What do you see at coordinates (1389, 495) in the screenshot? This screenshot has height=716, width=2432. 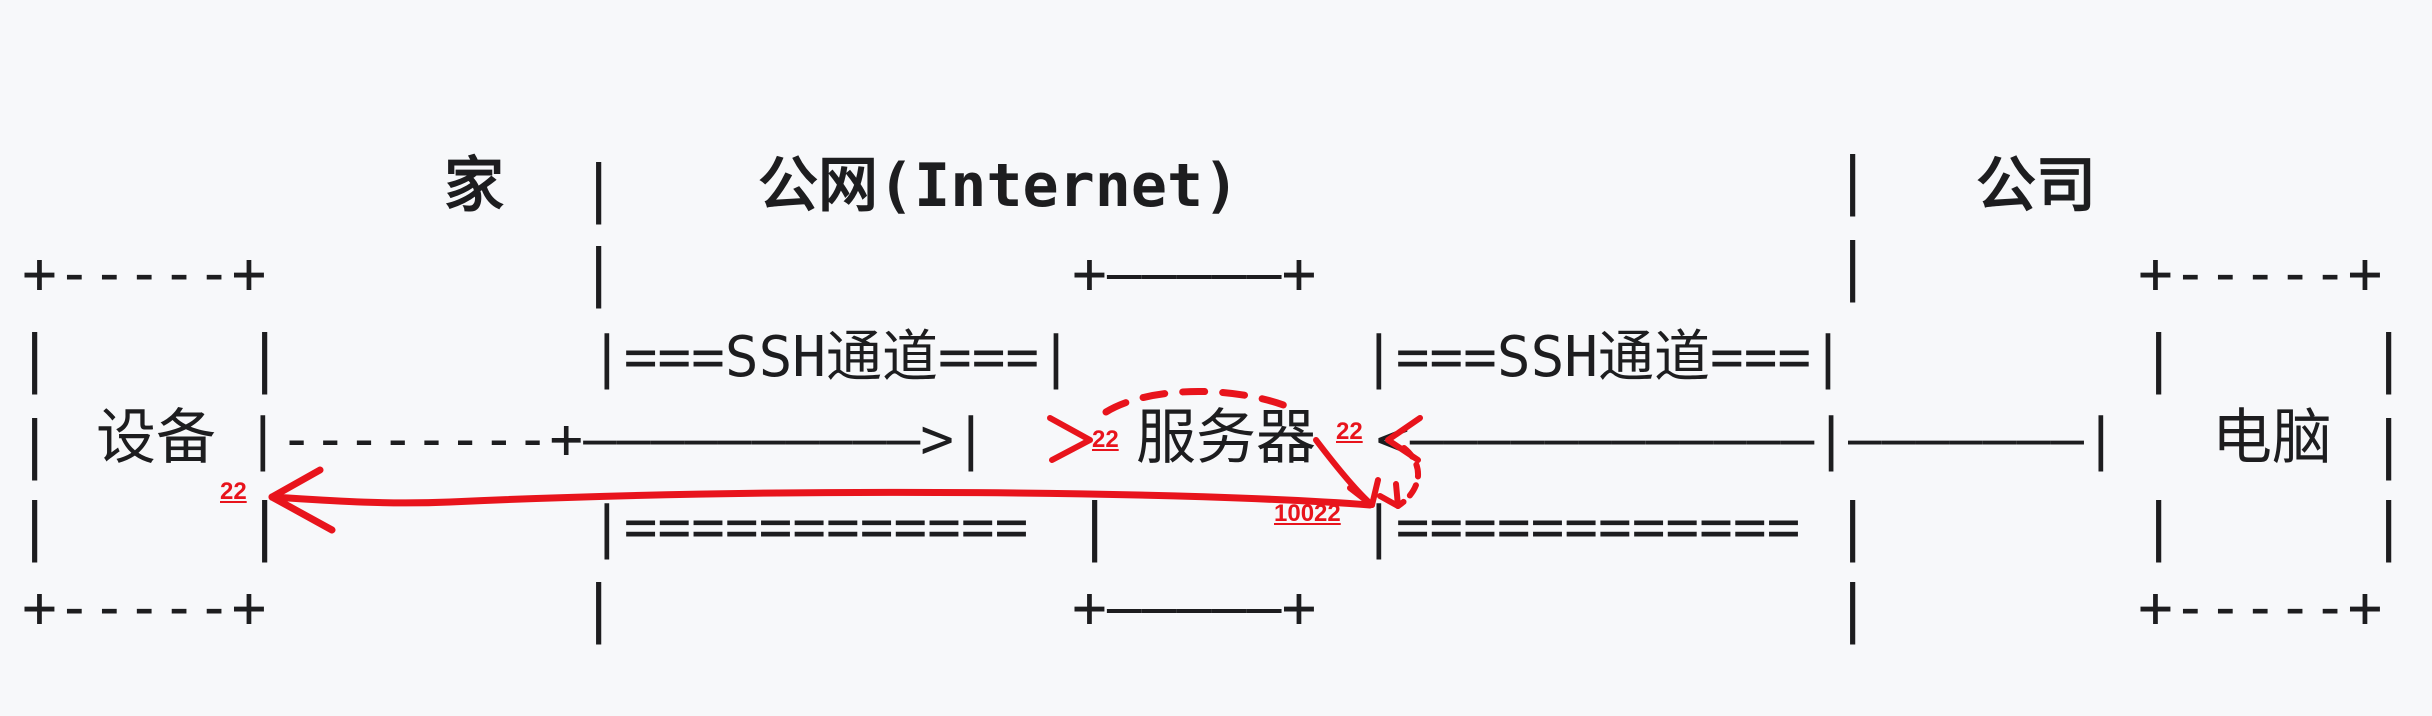 I see `loop-right-arrow-head-icon` at bounding box center [1389, 495].